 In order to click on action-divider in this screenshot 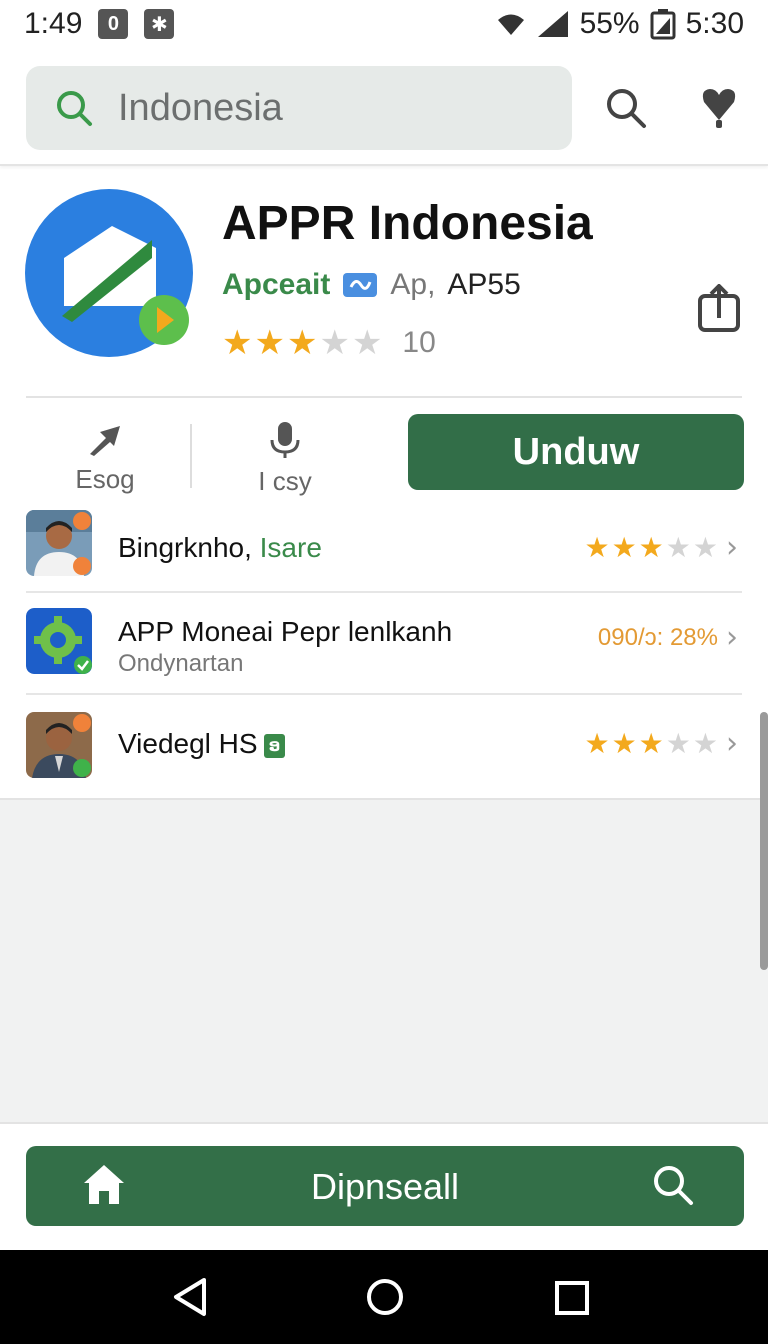, I will do `click(191, 456)`.